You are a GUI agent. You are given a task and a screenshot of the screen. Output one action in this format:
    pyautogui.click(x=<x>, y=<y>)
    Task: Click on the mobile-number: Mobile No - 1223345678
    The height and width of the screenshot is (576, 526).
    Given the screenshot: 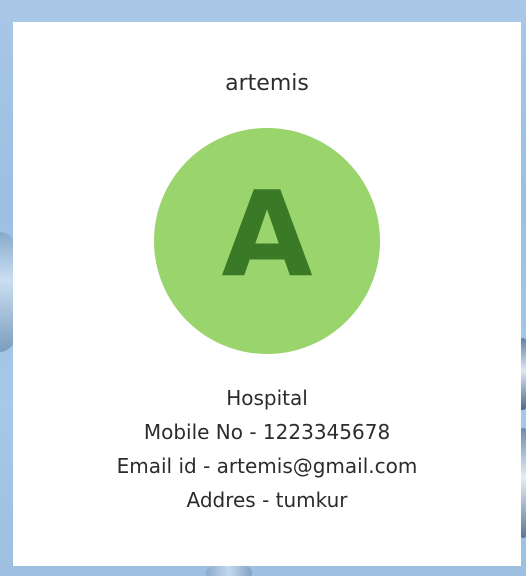 What is the action you would take?
    pyautogui.click(x=267, y=432)
    